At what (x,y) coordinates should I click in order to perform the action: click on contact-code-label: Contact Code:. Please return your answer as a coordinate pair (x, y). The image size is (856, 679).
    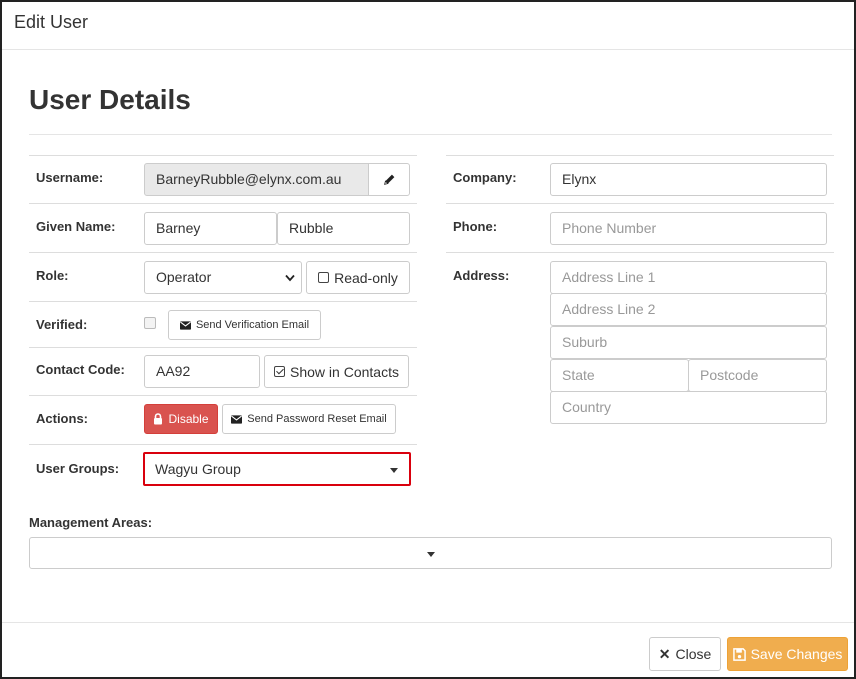
    Looking at the image, I should click on (80, 369).